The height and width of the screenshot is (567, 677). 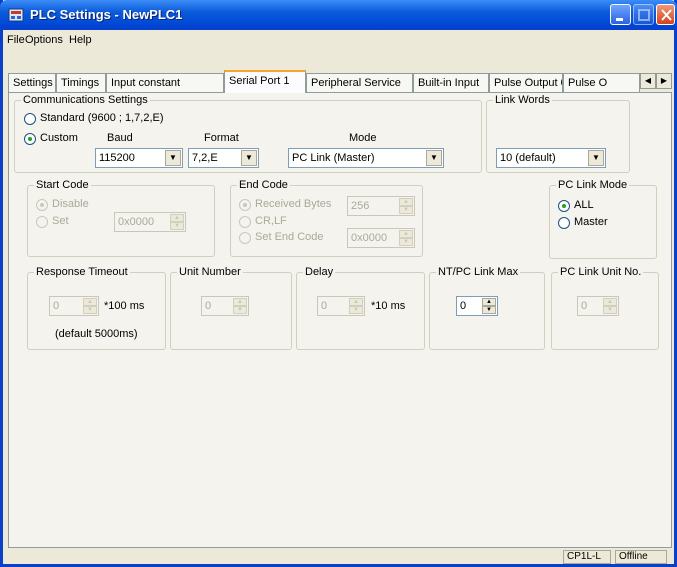 I want to click on response-timeout-value: 0, so click(x=56, y=306).